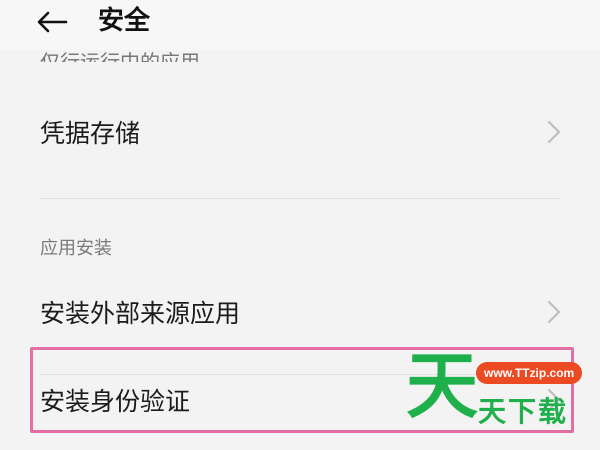 The width and height of the screenshot is (600, 450). I want to click on back-button, so click(52, 22).